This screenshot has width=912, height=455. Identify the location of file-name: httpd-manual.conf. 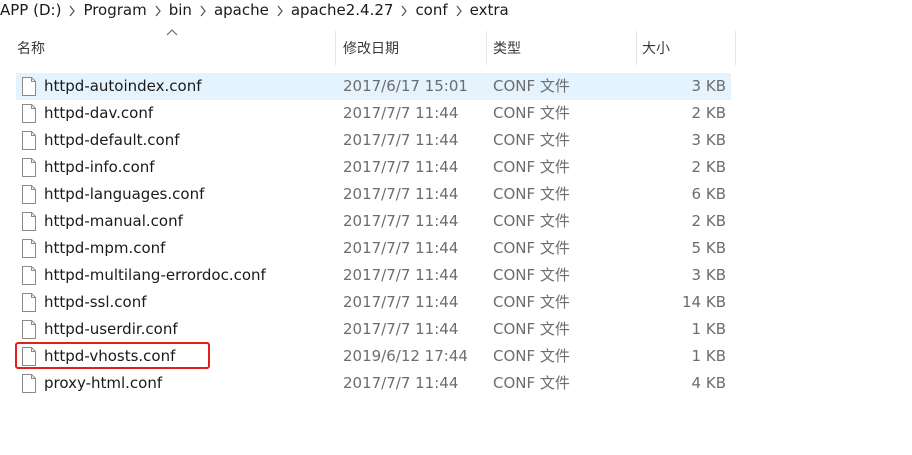
(113, 221).